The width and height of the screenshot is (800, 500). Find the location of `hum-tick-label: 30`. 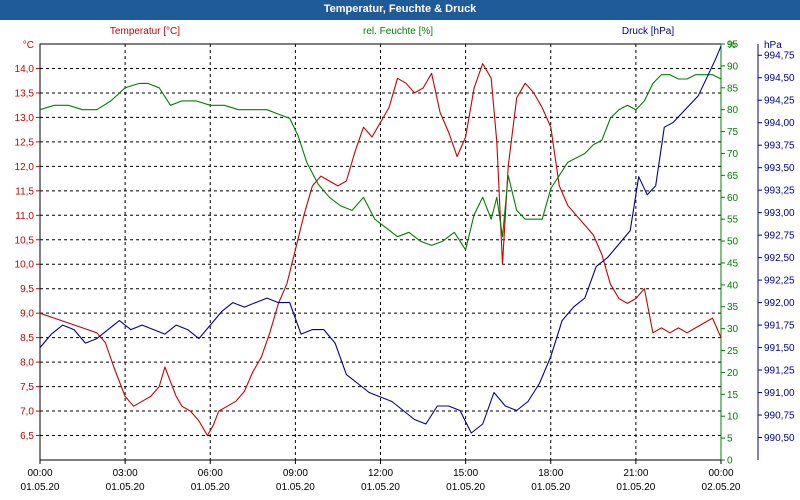

hum-tick-label: 30 is located at coordinates (733, 329).